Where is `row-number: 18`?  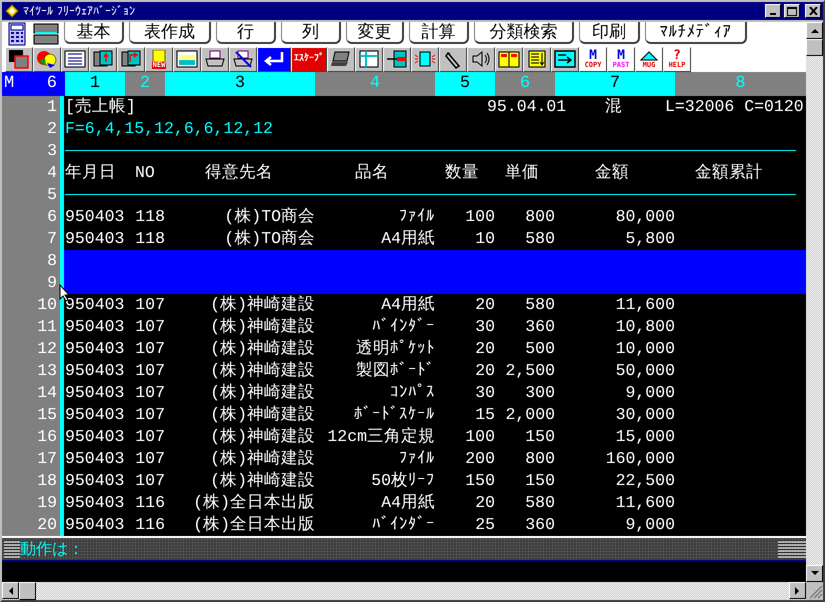
row-number: 18 is located at coordinates (31, 481).